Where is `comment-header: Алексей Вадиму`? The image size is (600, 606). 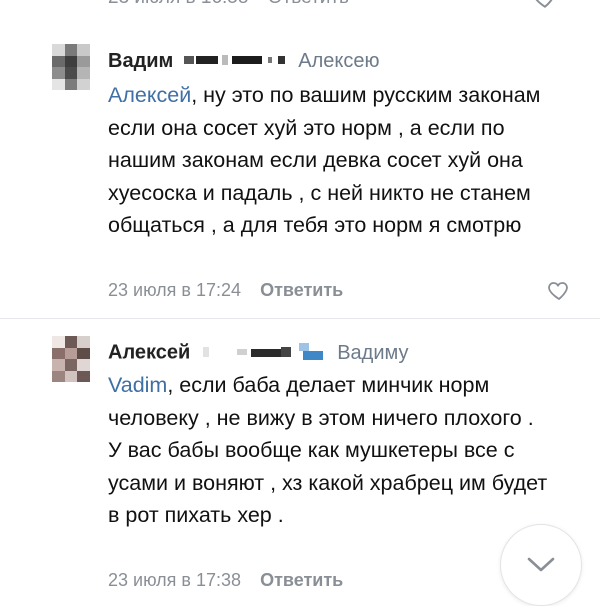
comment-header: Алексей Вадиму is located at coordinates (258, 354).